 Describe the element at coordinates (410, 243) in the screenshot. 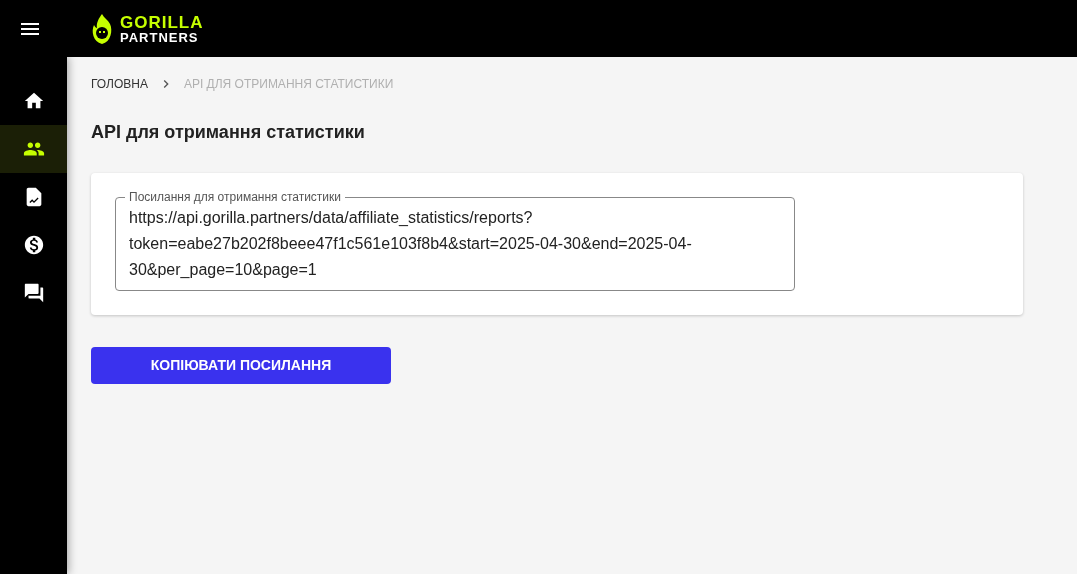

I see `link-text: https://api.gorilla.partners/data/affiliate_statistics/reports?token=eabe27b202f8beee47f1c561e103f8b4&start=2025-04-30&end=2025-04-30&per_page=10&page=1` at that location.